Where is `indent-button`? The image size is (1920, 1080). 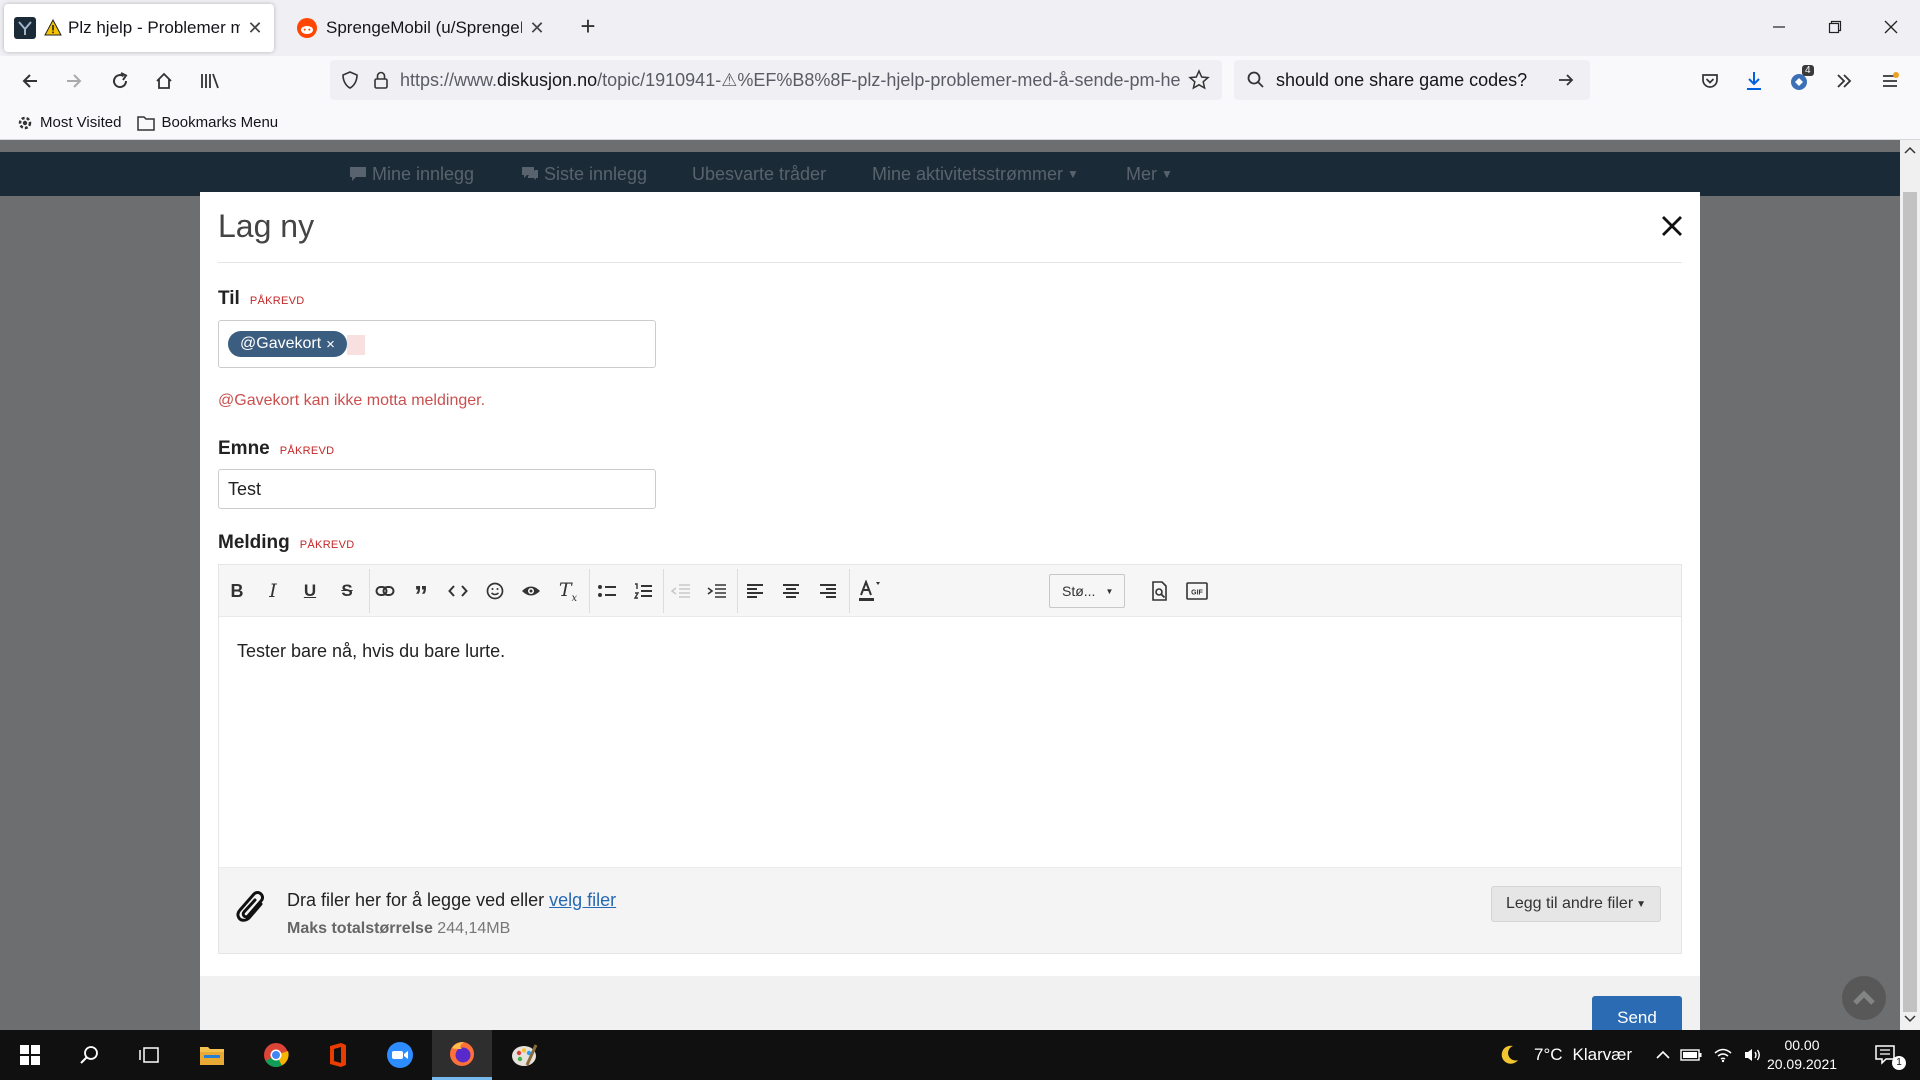 indent-button is located at coordinates (717, 591).